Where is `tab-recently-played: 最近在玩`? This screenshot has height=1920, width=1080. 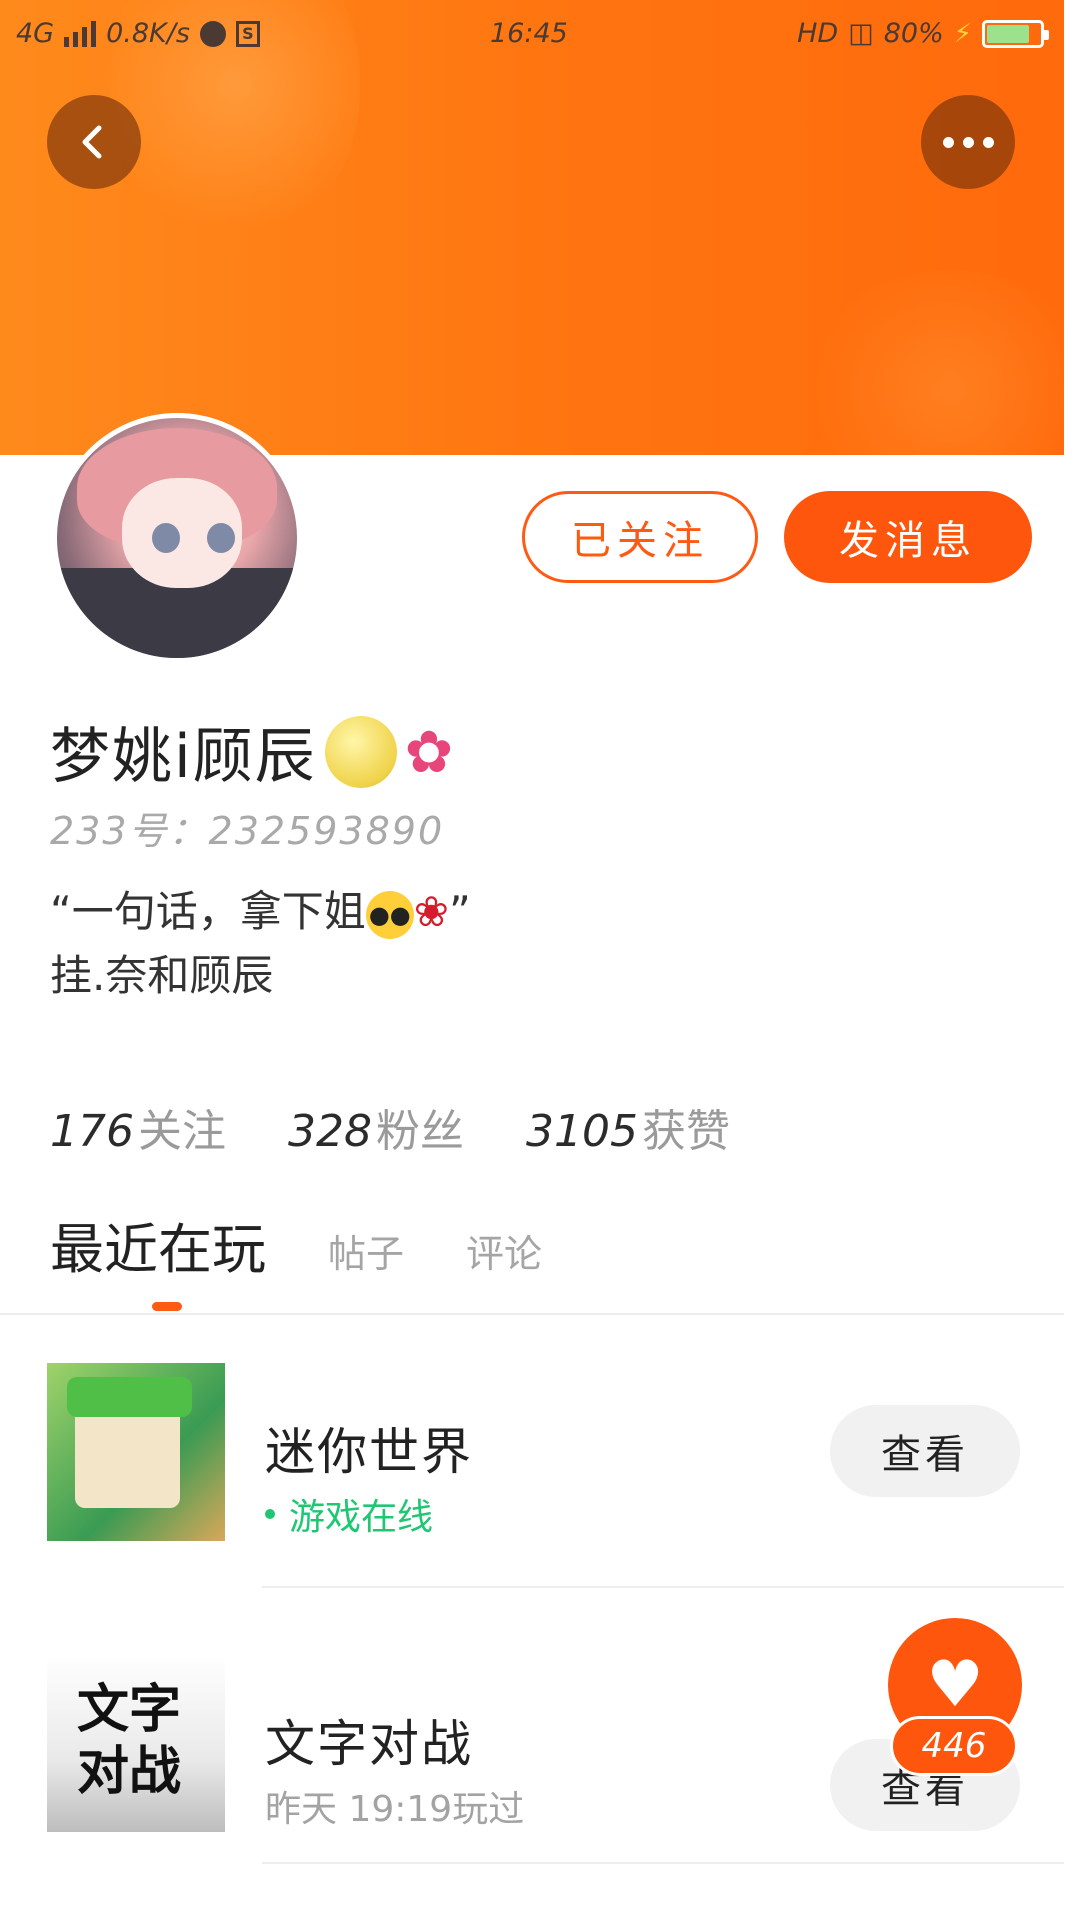
tab-recently-played: 最近在玩 is located at coordinates (158, 1244).